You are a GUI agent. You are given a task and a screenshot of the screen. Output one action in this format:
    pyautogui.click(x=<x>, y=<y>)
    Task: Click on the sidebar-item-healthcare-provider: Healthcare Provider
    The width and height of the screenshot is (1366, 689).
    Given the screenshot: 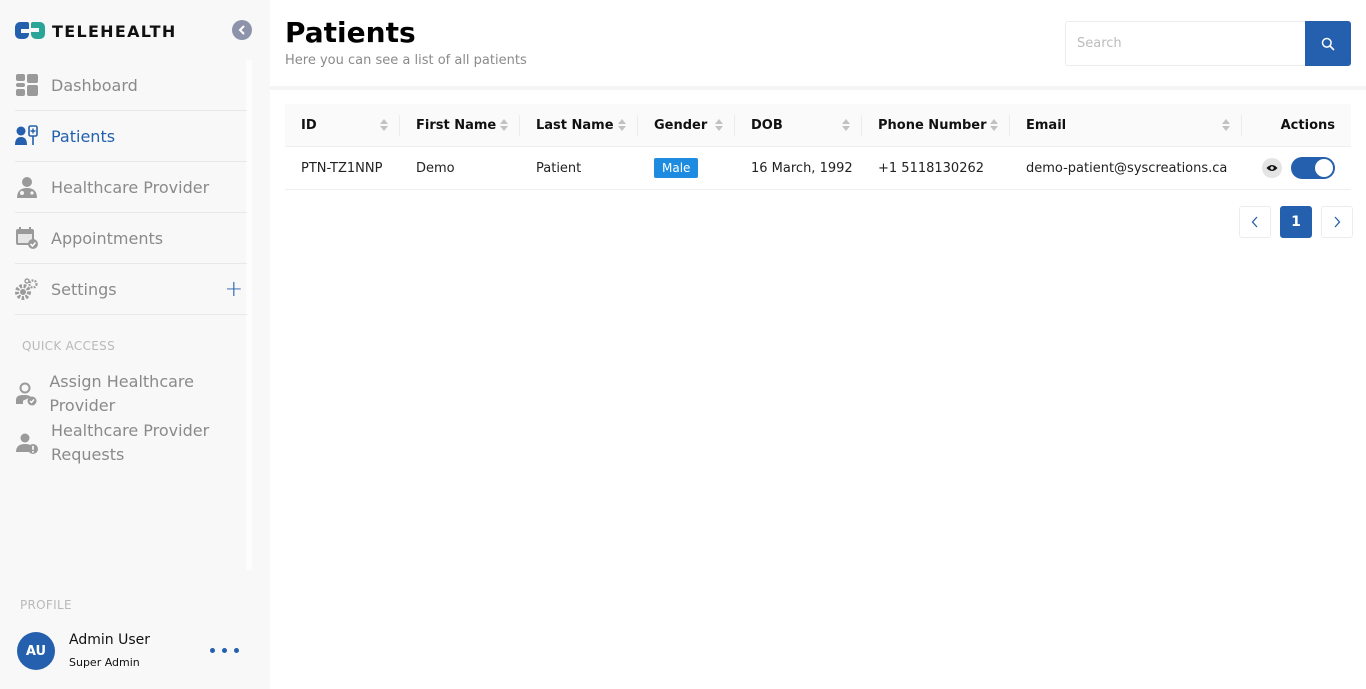 What is the action you would take?
    pyautogui.click(x=131, y=187)
    